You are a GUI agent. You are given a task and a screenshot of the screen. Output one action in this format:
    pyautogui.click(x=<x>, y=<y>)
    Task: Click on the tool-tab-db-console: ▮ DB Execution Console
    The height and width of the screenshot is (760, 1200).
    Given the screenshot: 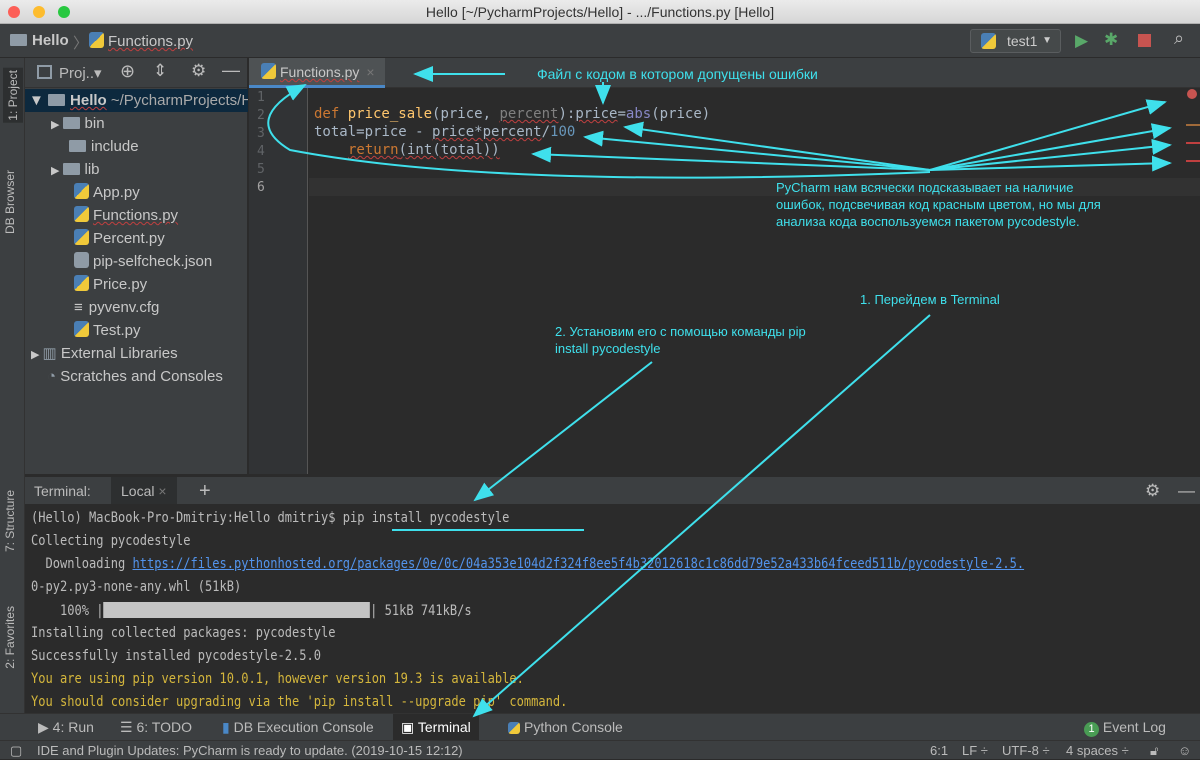 What is the action you would take?
    pyautogui.click(x=298, y=727)
    